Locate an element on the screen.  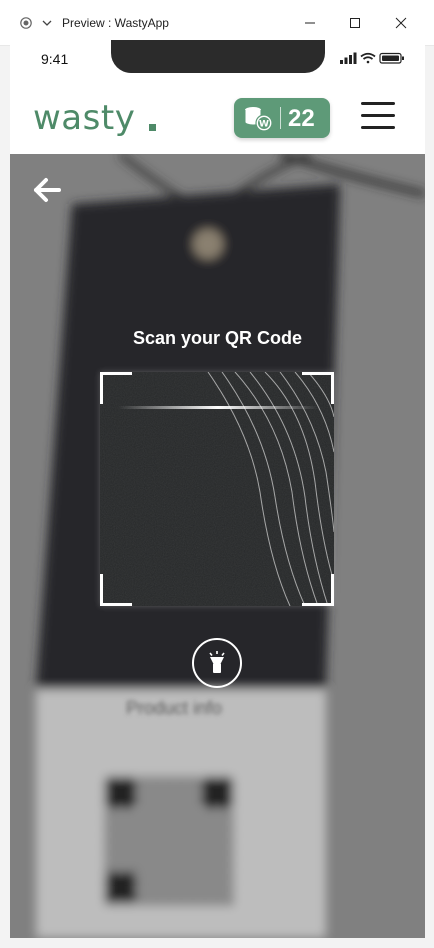
status-time: 9:41 is located at coordinates (55, 59).